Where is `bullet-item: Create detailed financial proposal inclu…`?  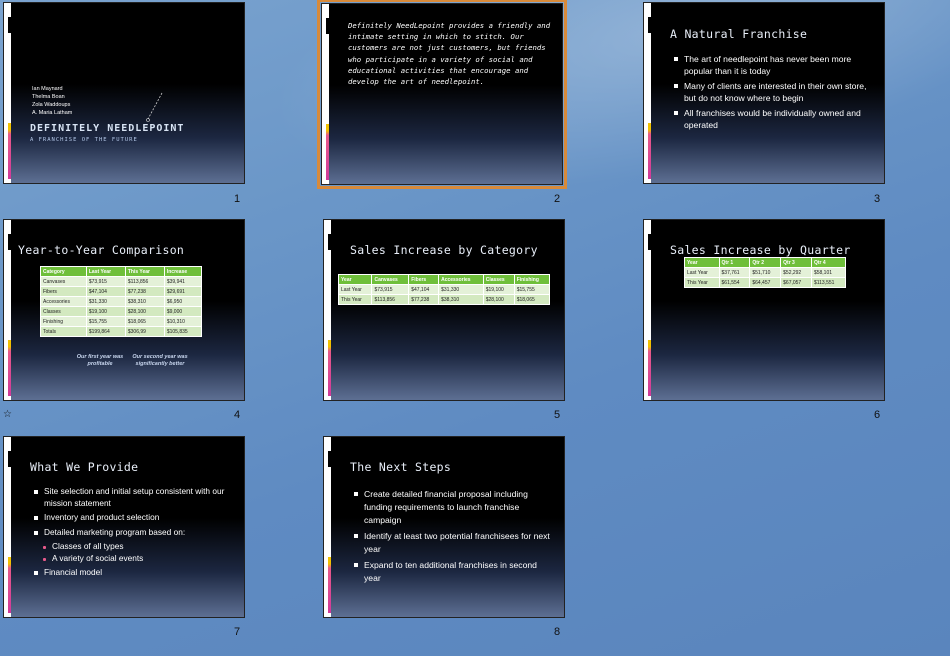 bullet-item: Create detailed financial proposal inclu… is located at coordinates (452, 507).